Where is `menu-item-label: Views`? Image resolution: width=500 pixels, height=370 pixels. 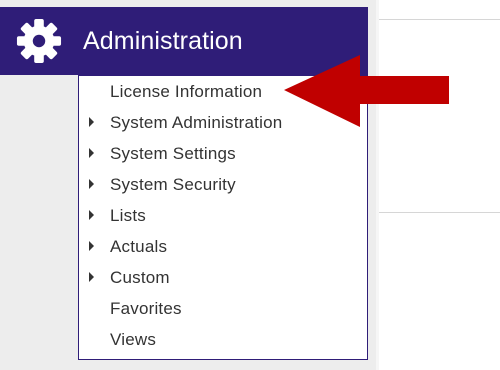 menu-item-label: Views is located at coordinates (133, 339).